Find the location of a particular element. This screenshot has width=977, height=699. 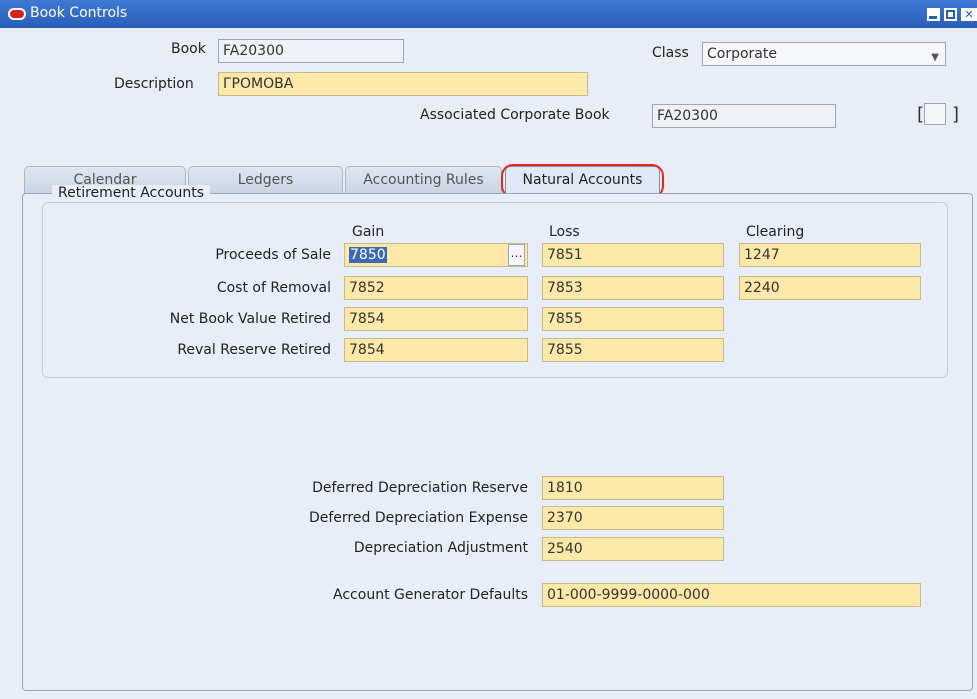

proceeds-gain-value: 7850 is located at coordinates (368, 255).